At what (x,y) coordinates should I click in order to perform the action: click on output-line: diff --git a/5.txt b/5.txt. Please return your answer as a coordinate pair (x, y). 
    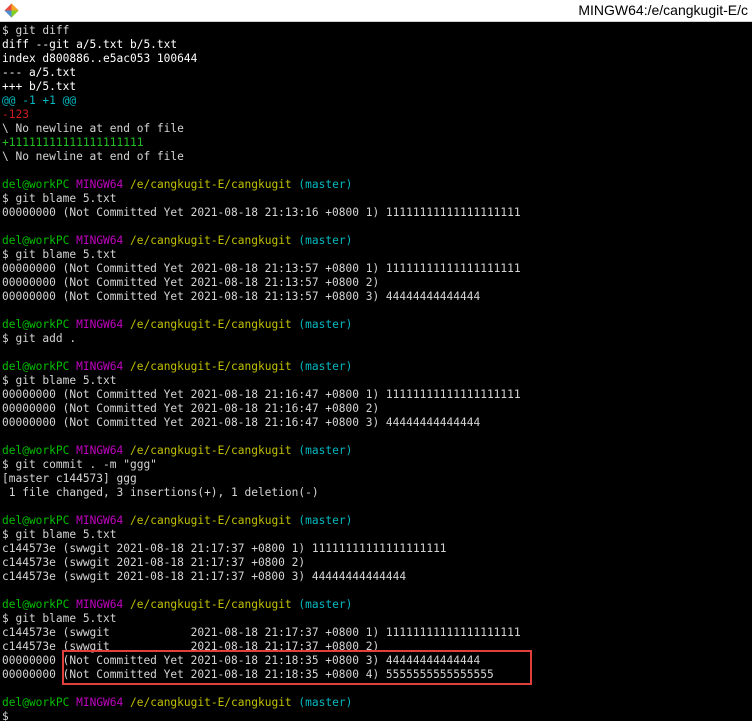
    Looking at the image, I should click on (90, 44).